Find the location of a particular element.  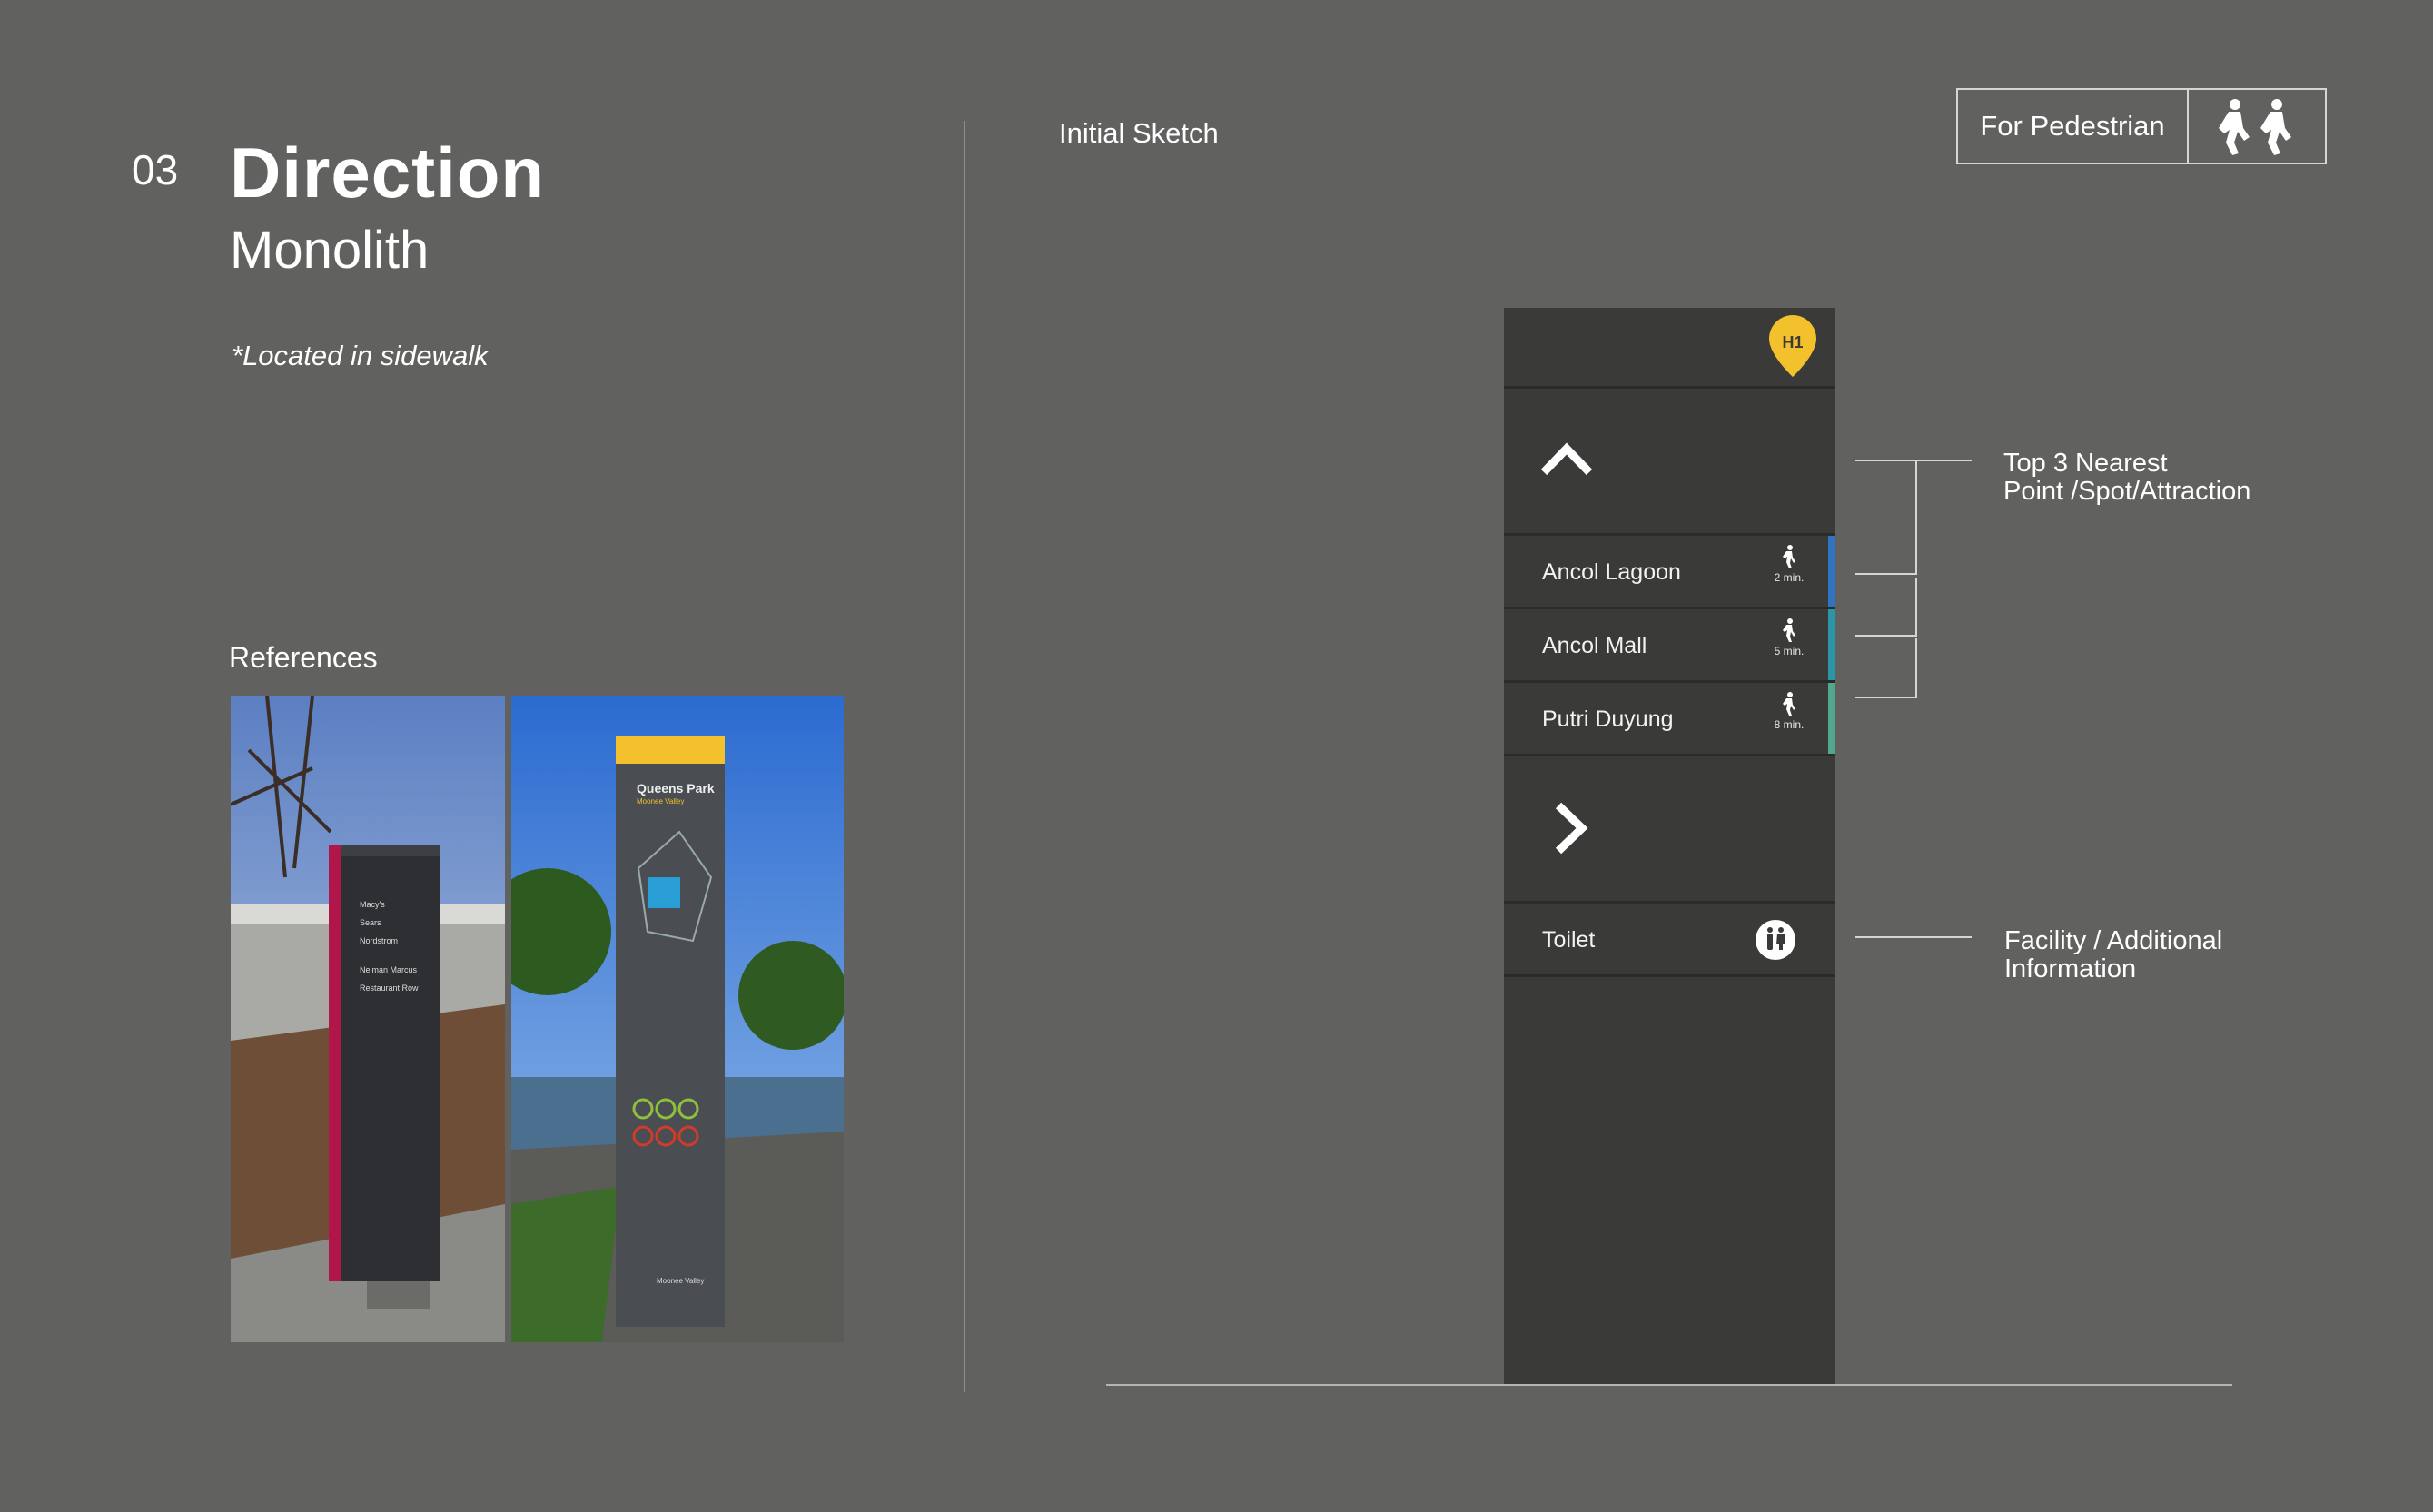

page-title: Direction is located at coordinates (388, 173).